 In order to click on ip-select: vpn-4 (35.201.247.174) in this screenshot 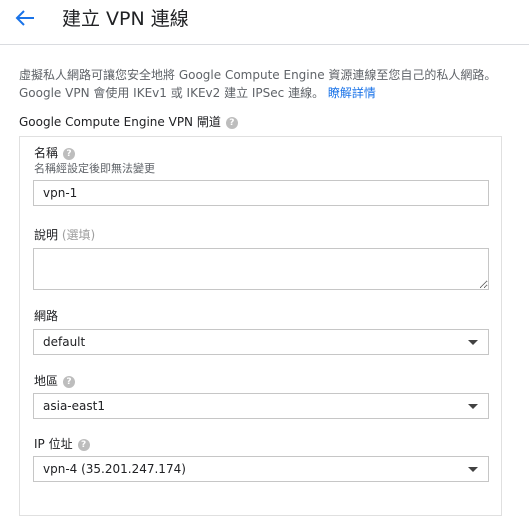, I will do `click(261, 469)`.